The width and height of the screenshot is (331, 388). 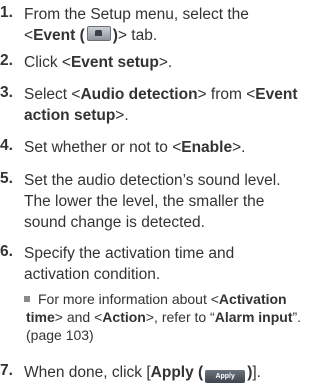 I want to click on step-number: 2., so click(x=6, y=60).